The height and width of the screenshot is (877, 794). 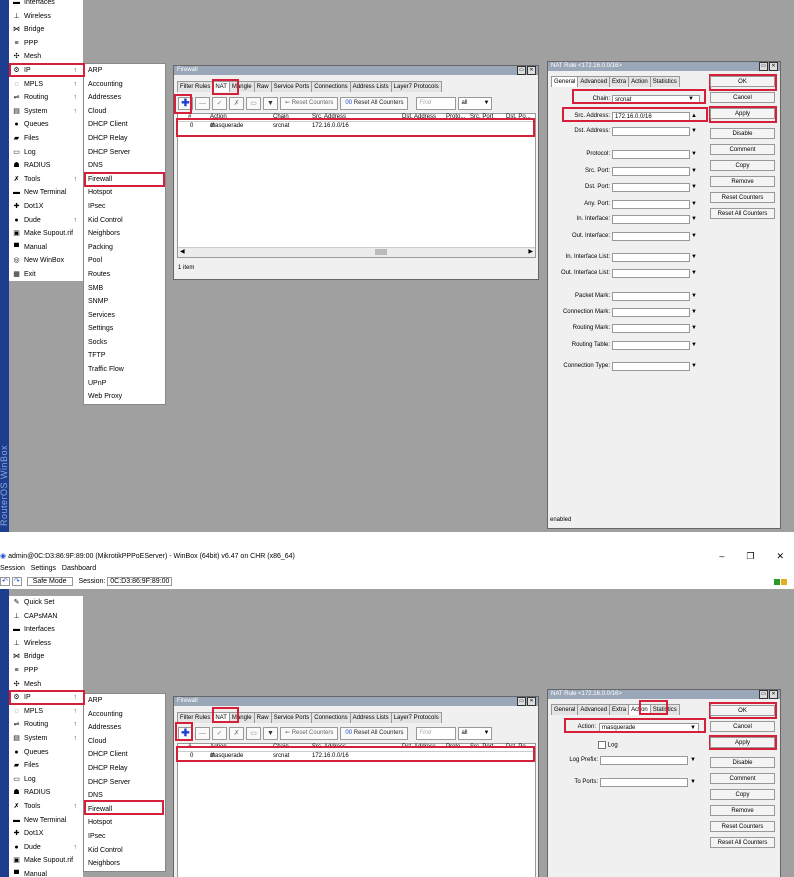 What do you see at coordinates (46, 861) in the screenshot?
I see `sidebar-item-make-supout-rif: ▣ Make Supout.rif` at bounding box center [46, 861].